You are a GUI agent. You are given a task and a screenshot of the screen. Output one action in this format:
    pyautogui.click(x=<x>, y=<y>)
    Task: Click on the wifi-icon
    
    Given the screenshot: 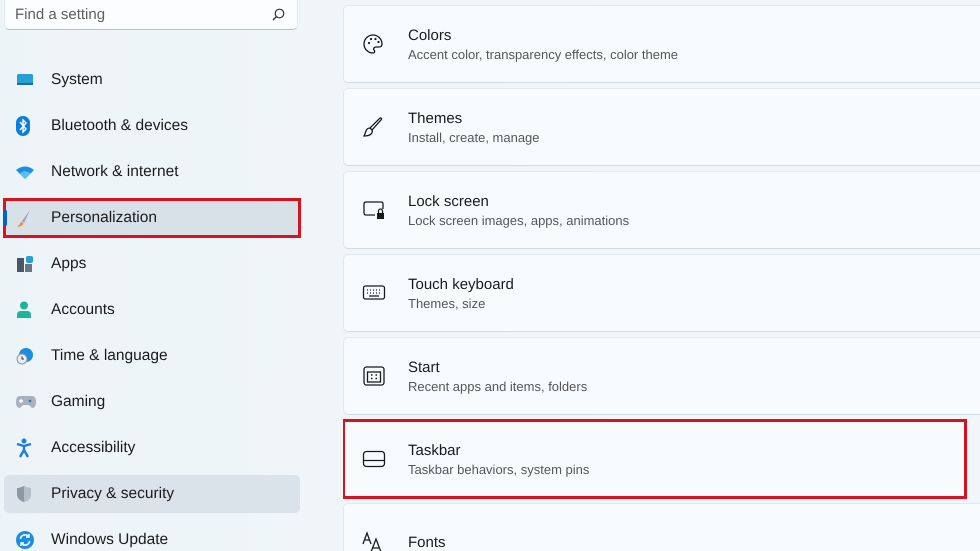 What is the action you would take?
    pyautogui.click(x=25, y=172)
    